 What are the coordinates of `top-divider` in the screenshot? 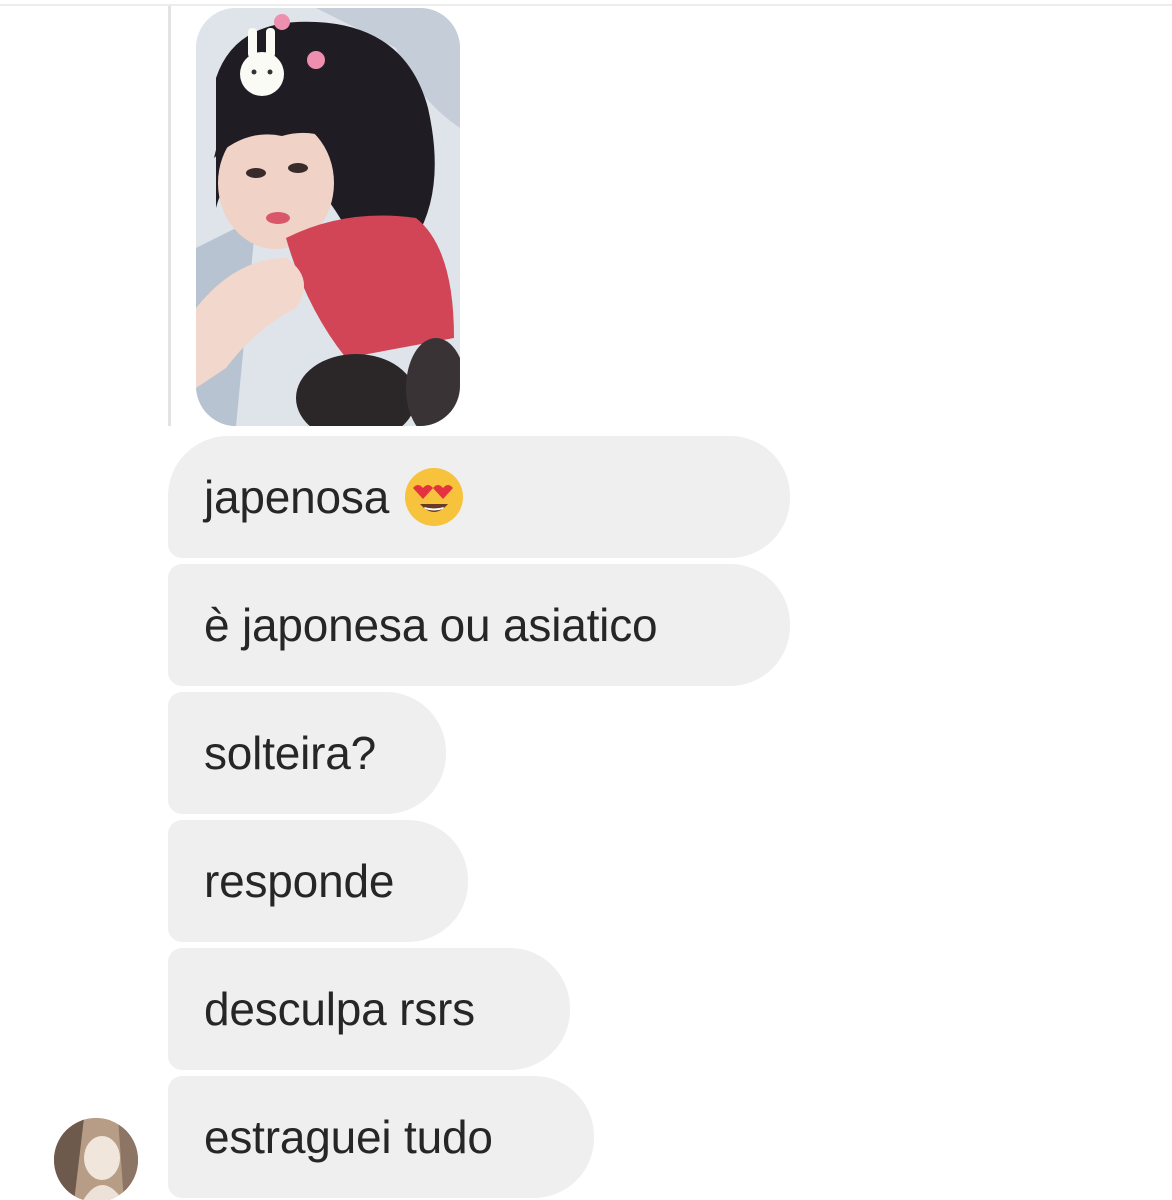 It's located at (586, 5).